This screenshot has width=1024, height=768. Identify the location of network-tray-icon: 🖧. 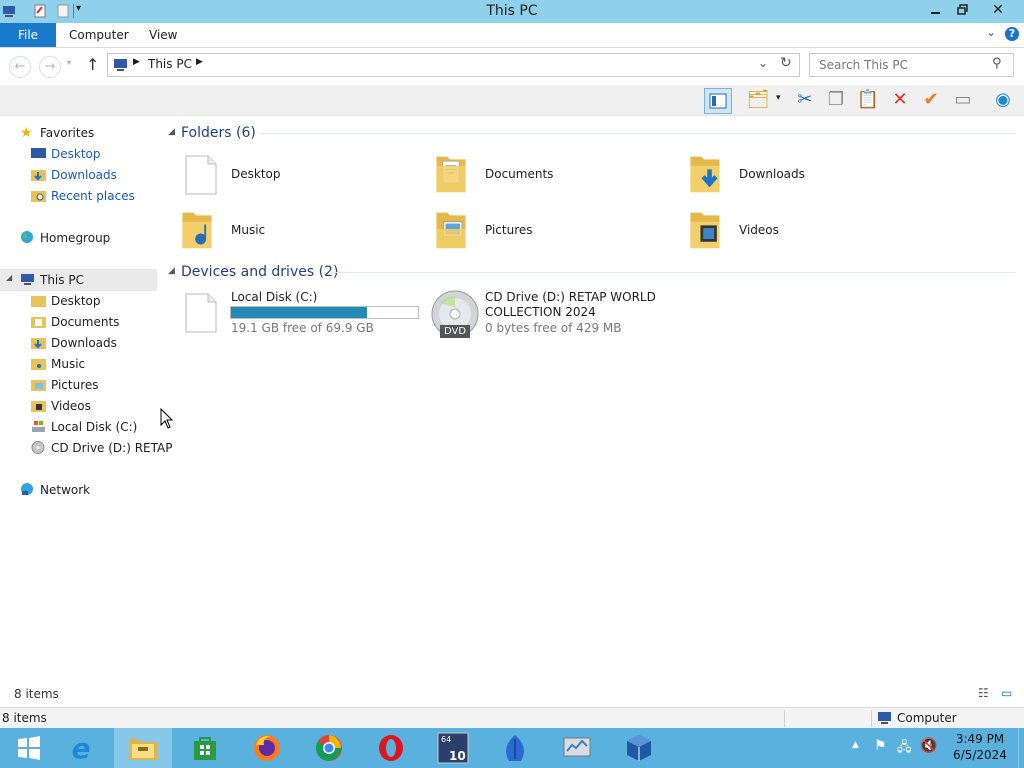
(904, 749).